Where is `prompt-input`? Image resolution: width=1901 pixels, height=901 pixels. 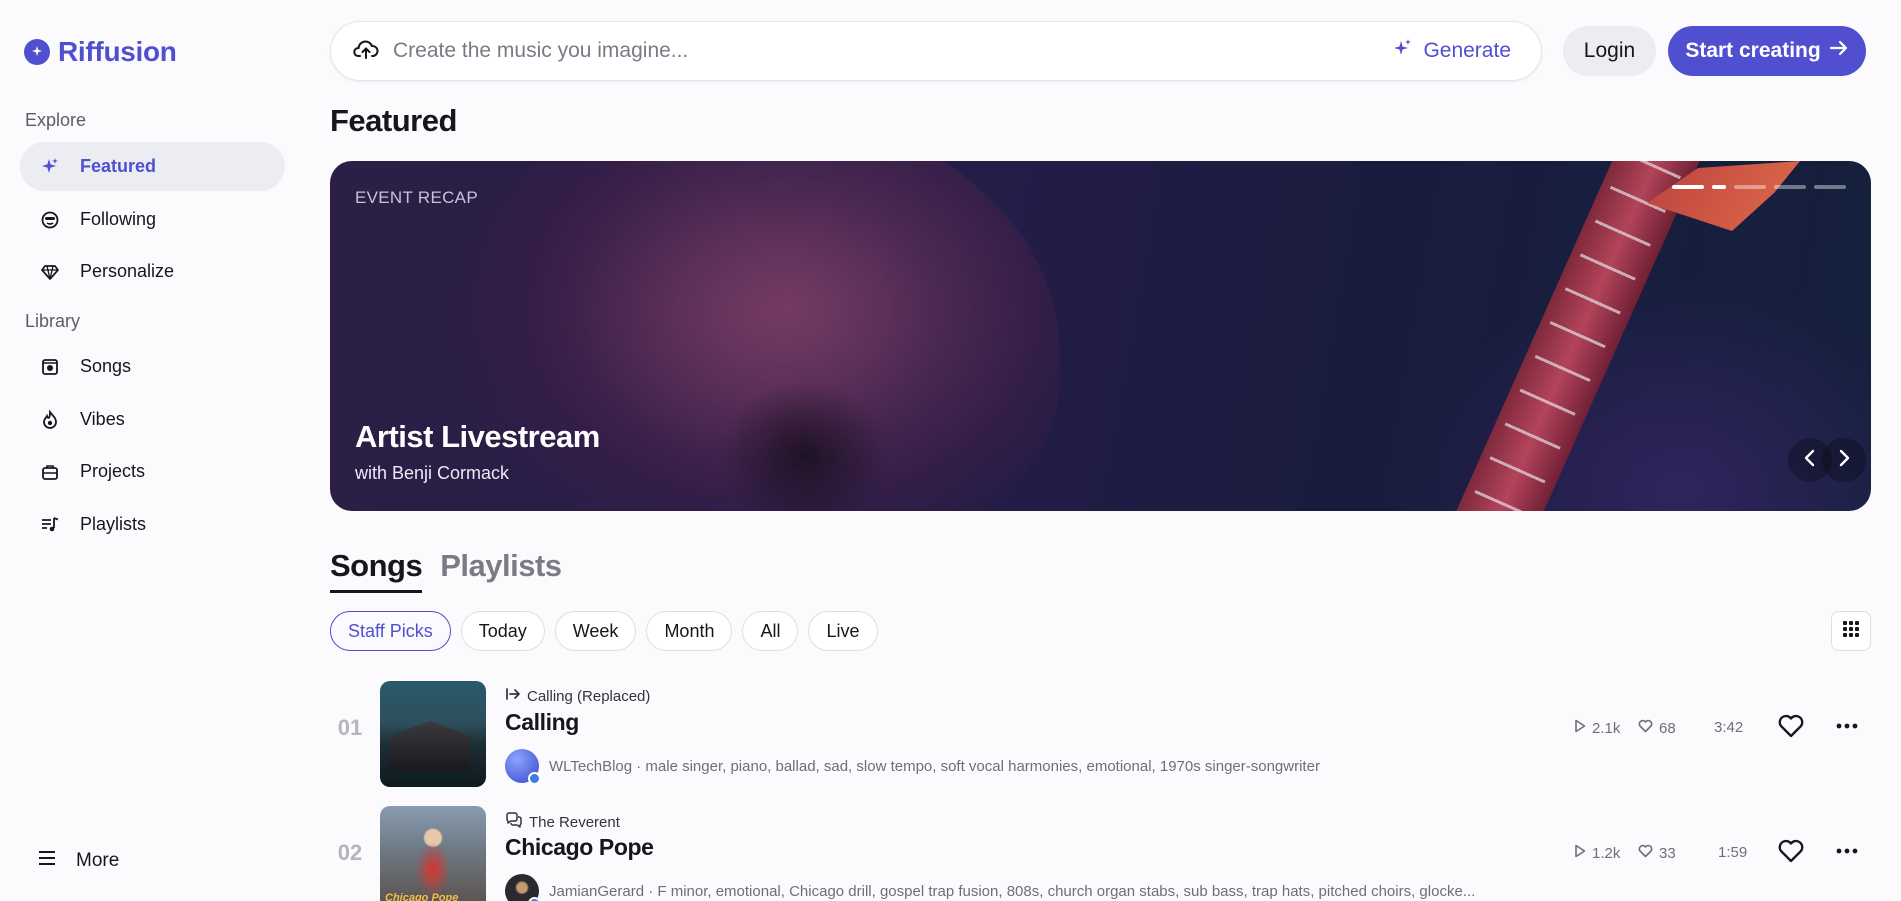
prompt-input is located at coordinates (893, 51).